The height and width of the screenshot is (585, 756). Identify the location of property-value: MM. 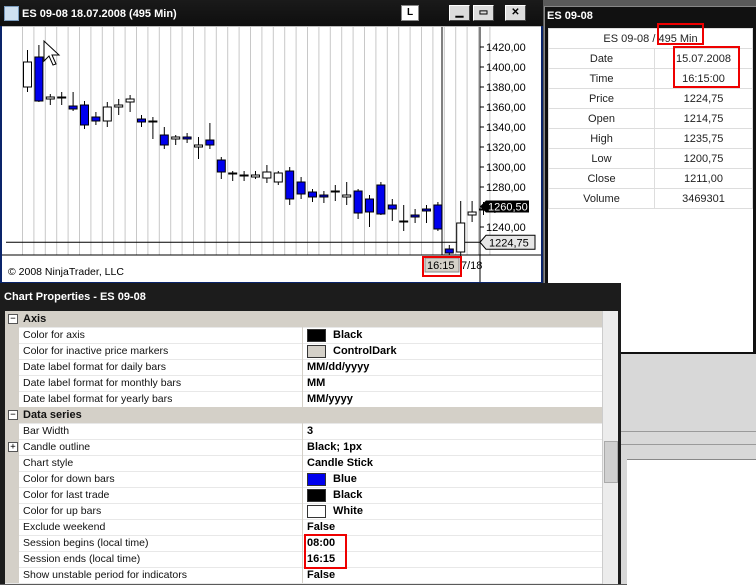
(316, 383).